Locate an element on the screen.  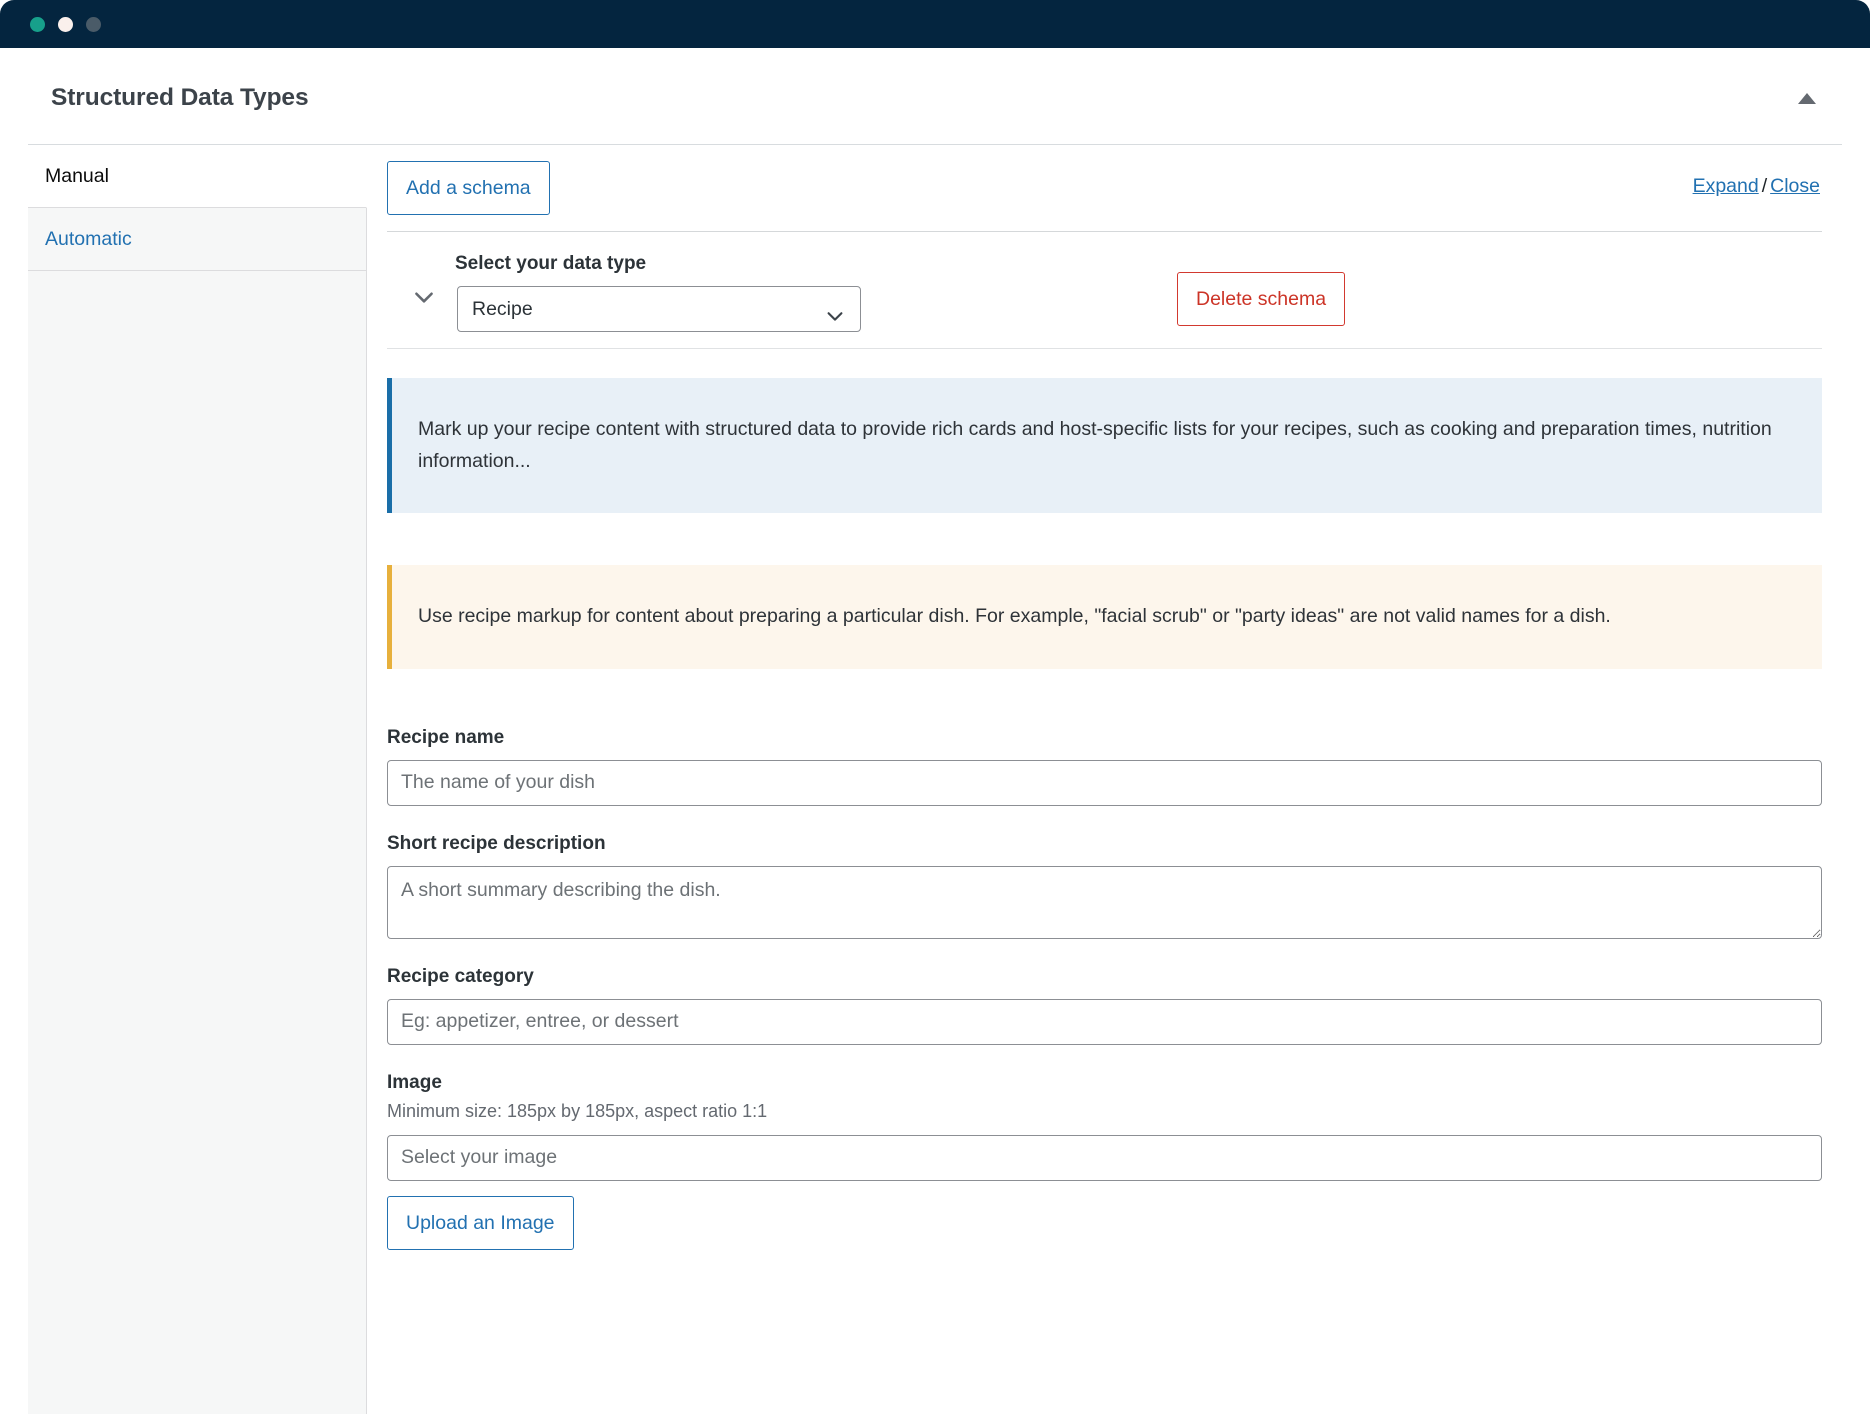
recipe-name-input is located at coordinates (1104, 782).